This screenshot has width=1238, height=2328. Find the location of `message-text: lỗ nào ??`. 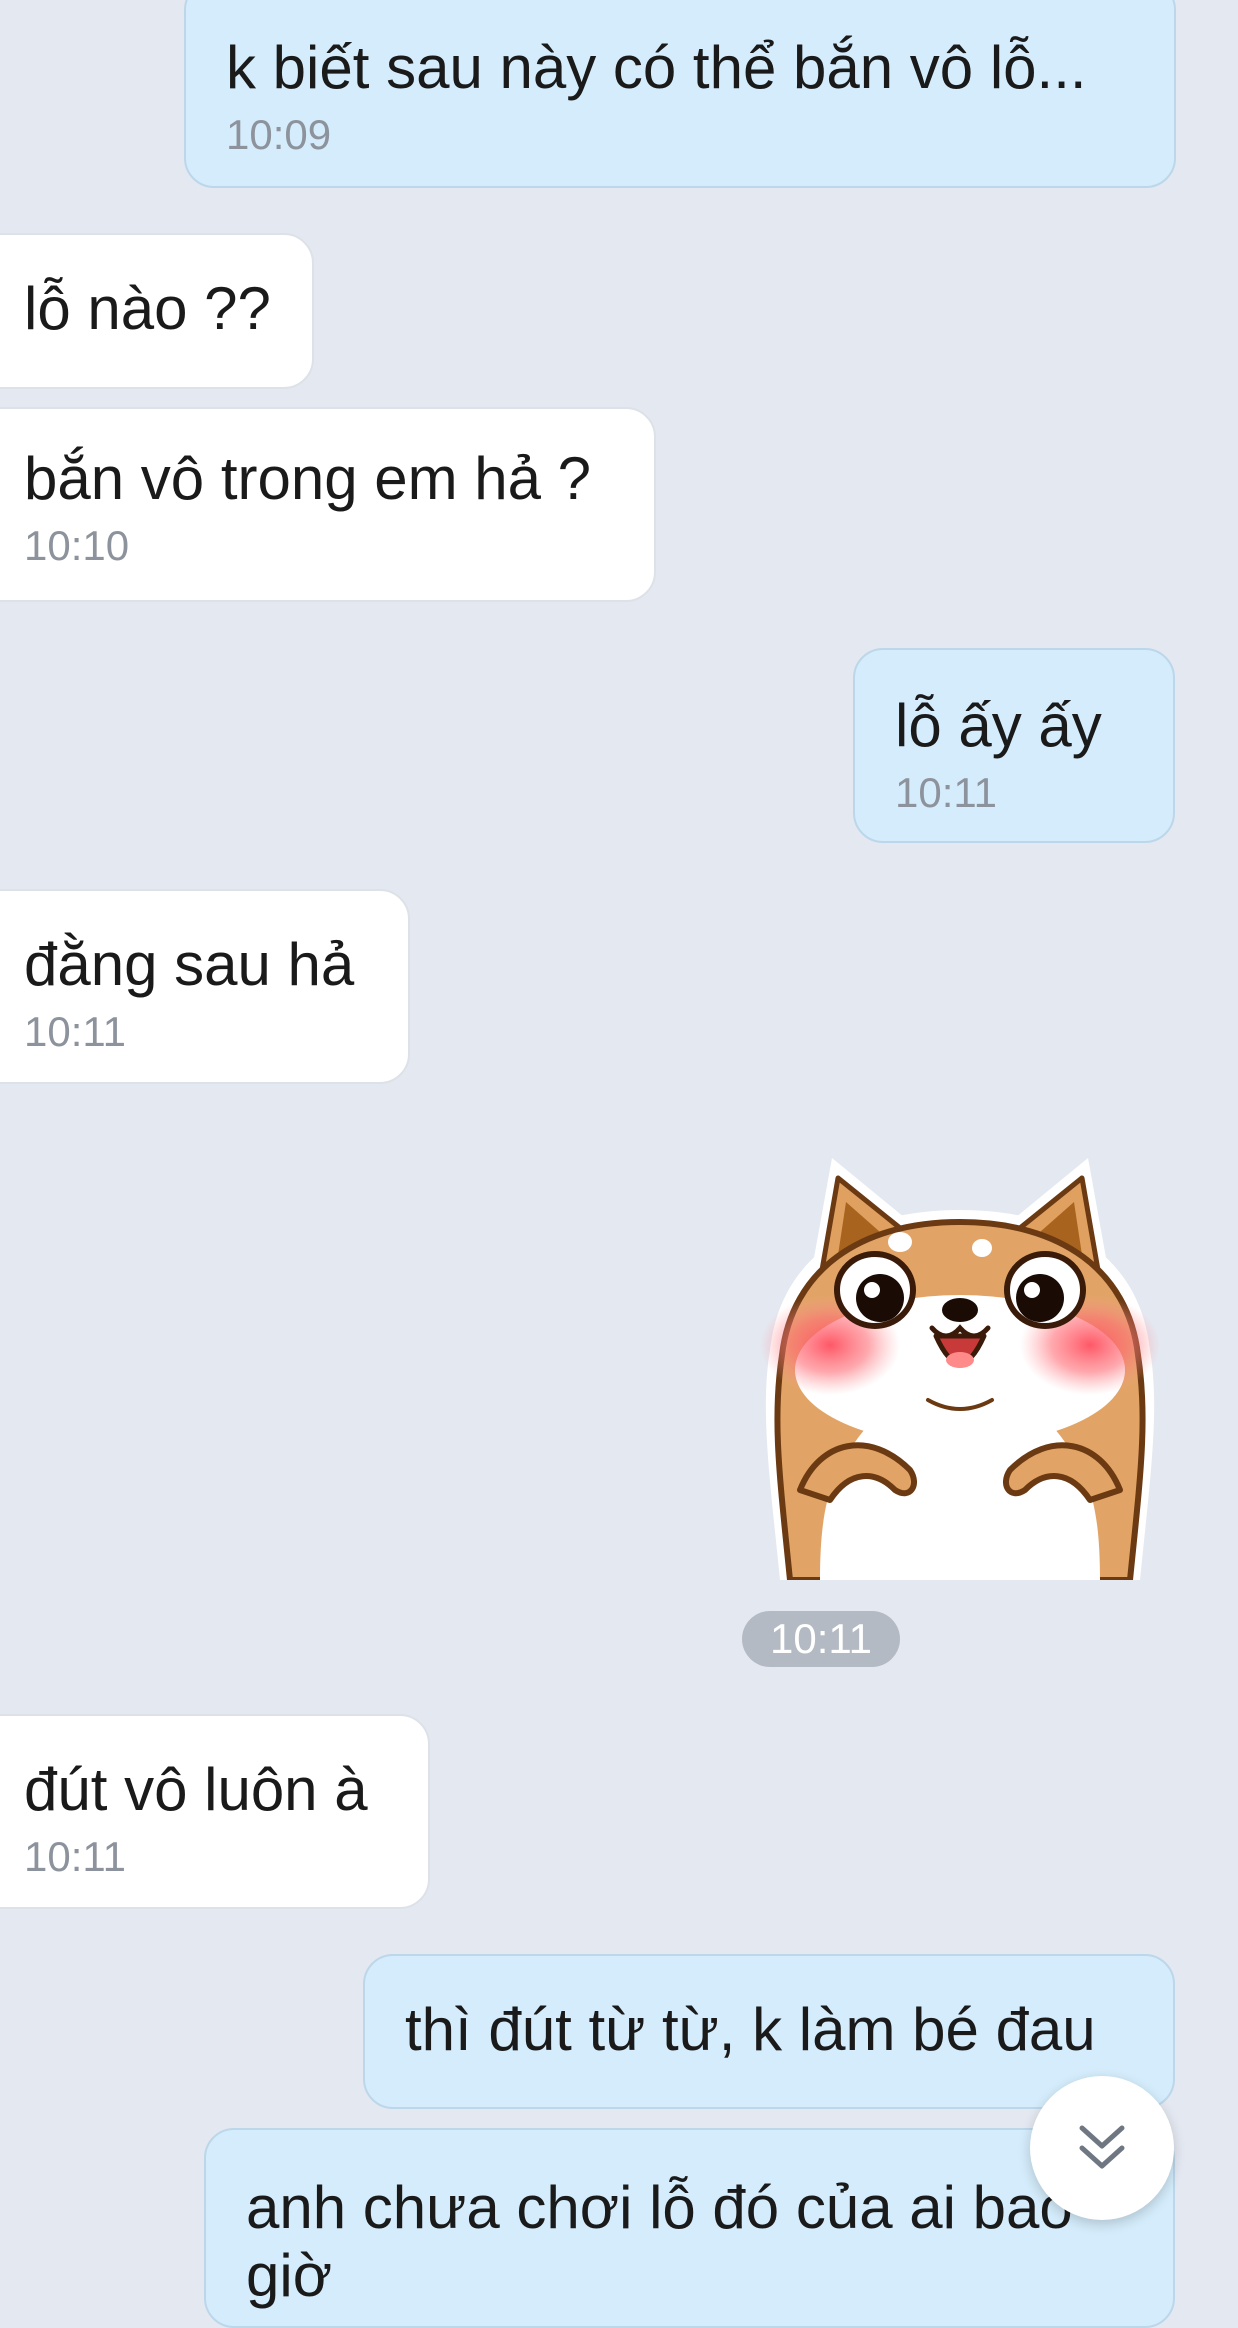

message-text: lỗ nào ?? is located at coordinates (147, 308).